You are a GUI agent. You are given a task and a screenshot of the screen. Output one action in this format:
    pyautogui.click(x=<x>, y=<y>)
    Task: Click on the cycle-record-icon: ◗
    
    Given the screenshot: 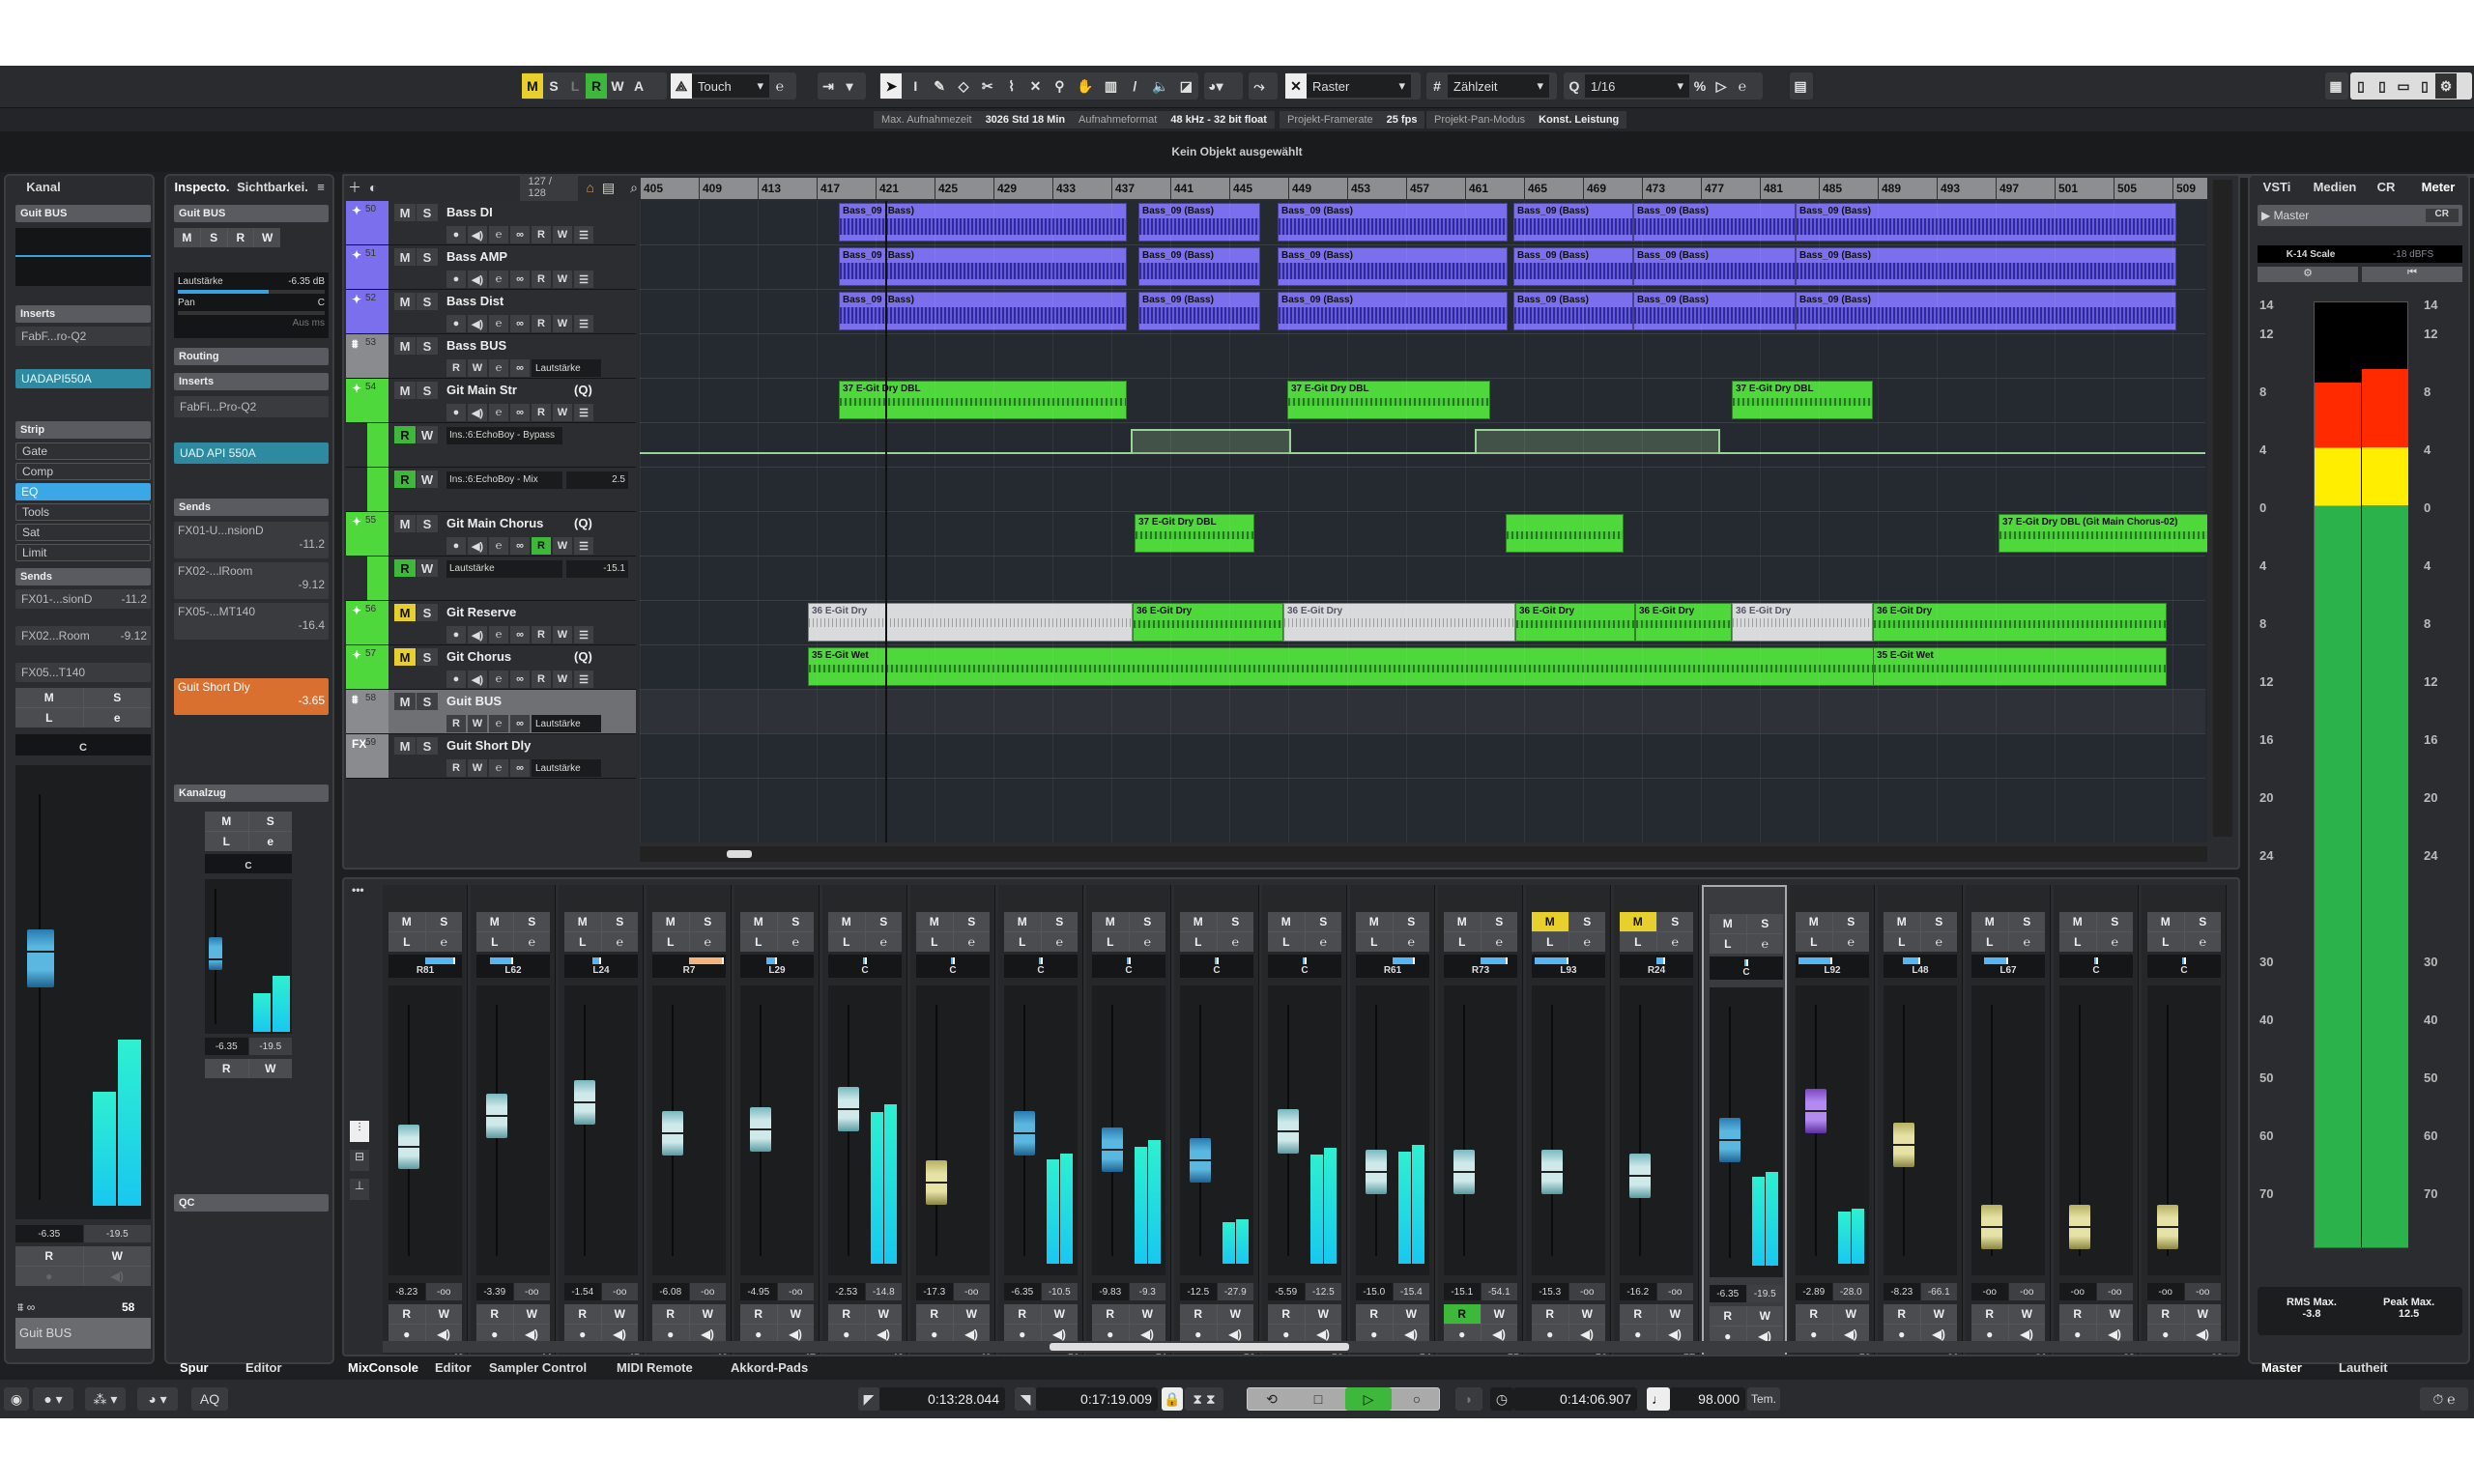 What is the action you would take?
    pyautogui.click(x=1468, y=1399)
    